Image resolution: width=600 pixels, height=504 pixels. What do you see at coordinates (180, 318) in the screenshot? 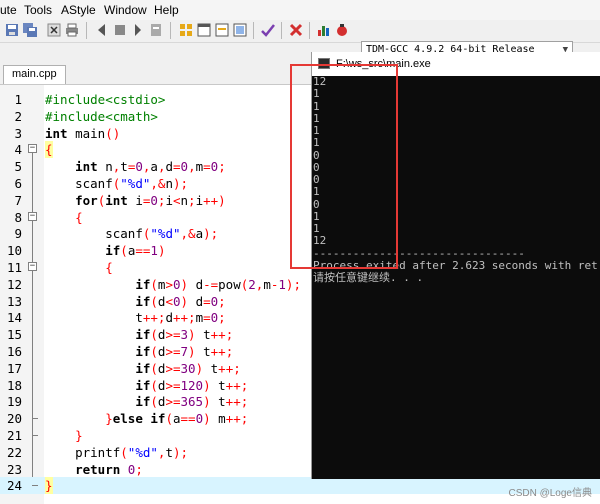
I see `code-text: t++;d++;m=0;` at bounding box center [180, 318].